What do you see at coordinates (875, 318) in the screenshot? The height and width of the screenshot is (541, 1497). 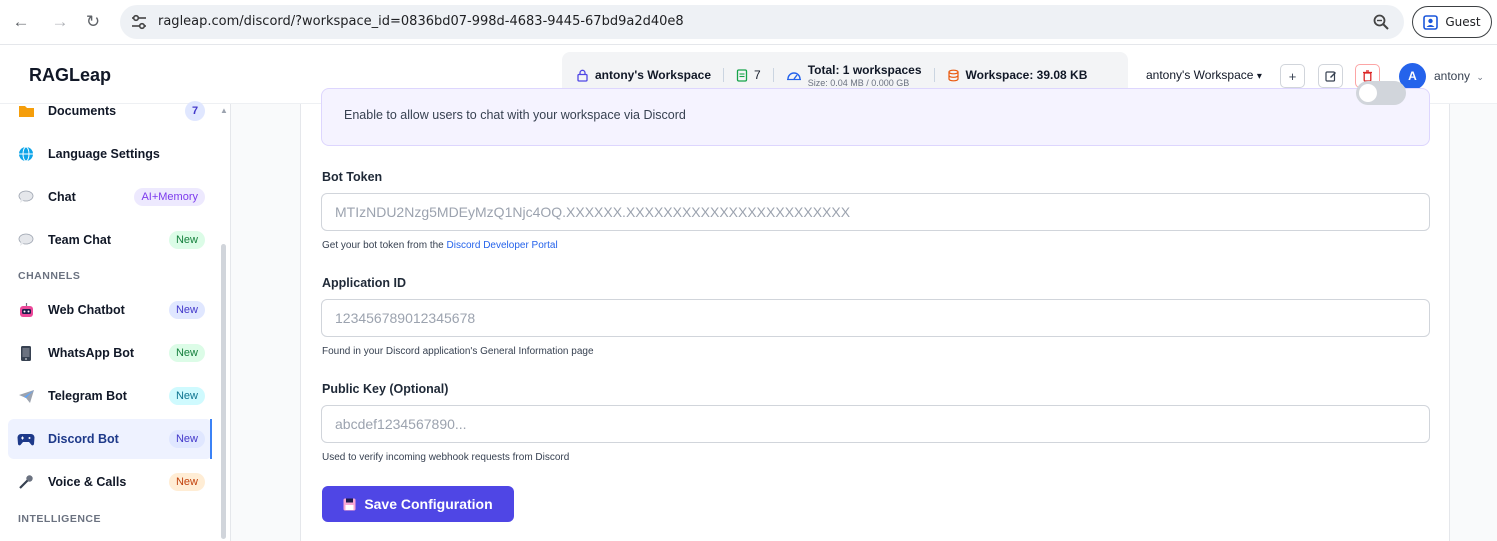 I see `application-id-input` at bounding box center [875, 318].